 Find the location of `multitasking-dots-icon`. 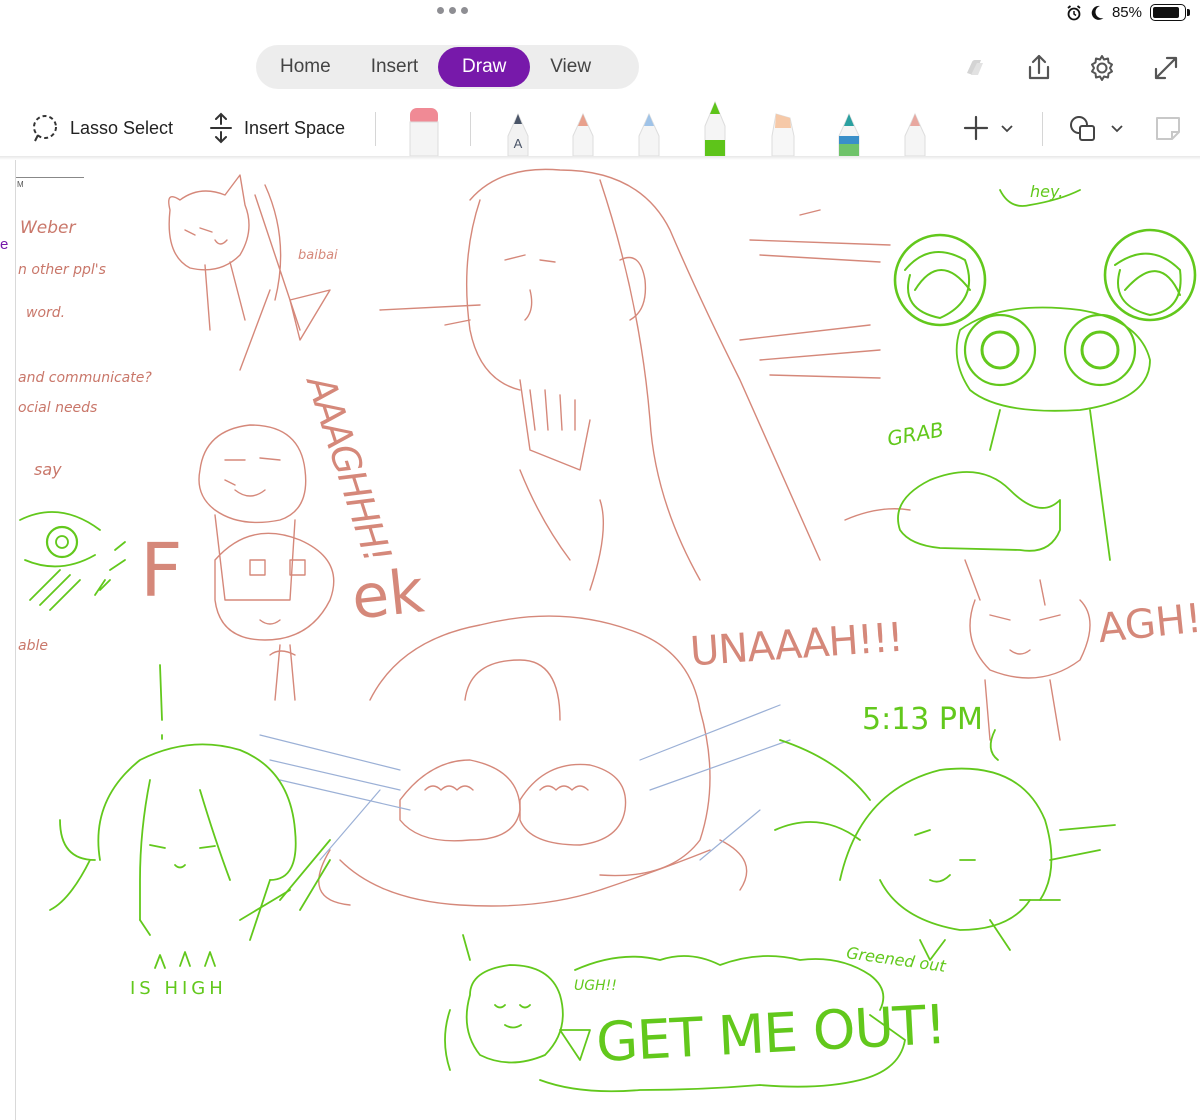

multitasking-dots-icon is located at coordinates (452, 10).